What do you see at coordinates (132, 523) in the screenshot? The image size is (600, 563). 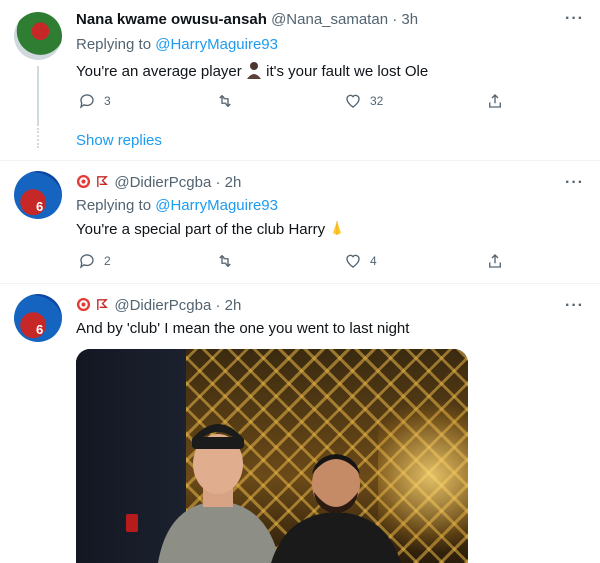 I see `photo-sign` at bounding box center [132, 523].